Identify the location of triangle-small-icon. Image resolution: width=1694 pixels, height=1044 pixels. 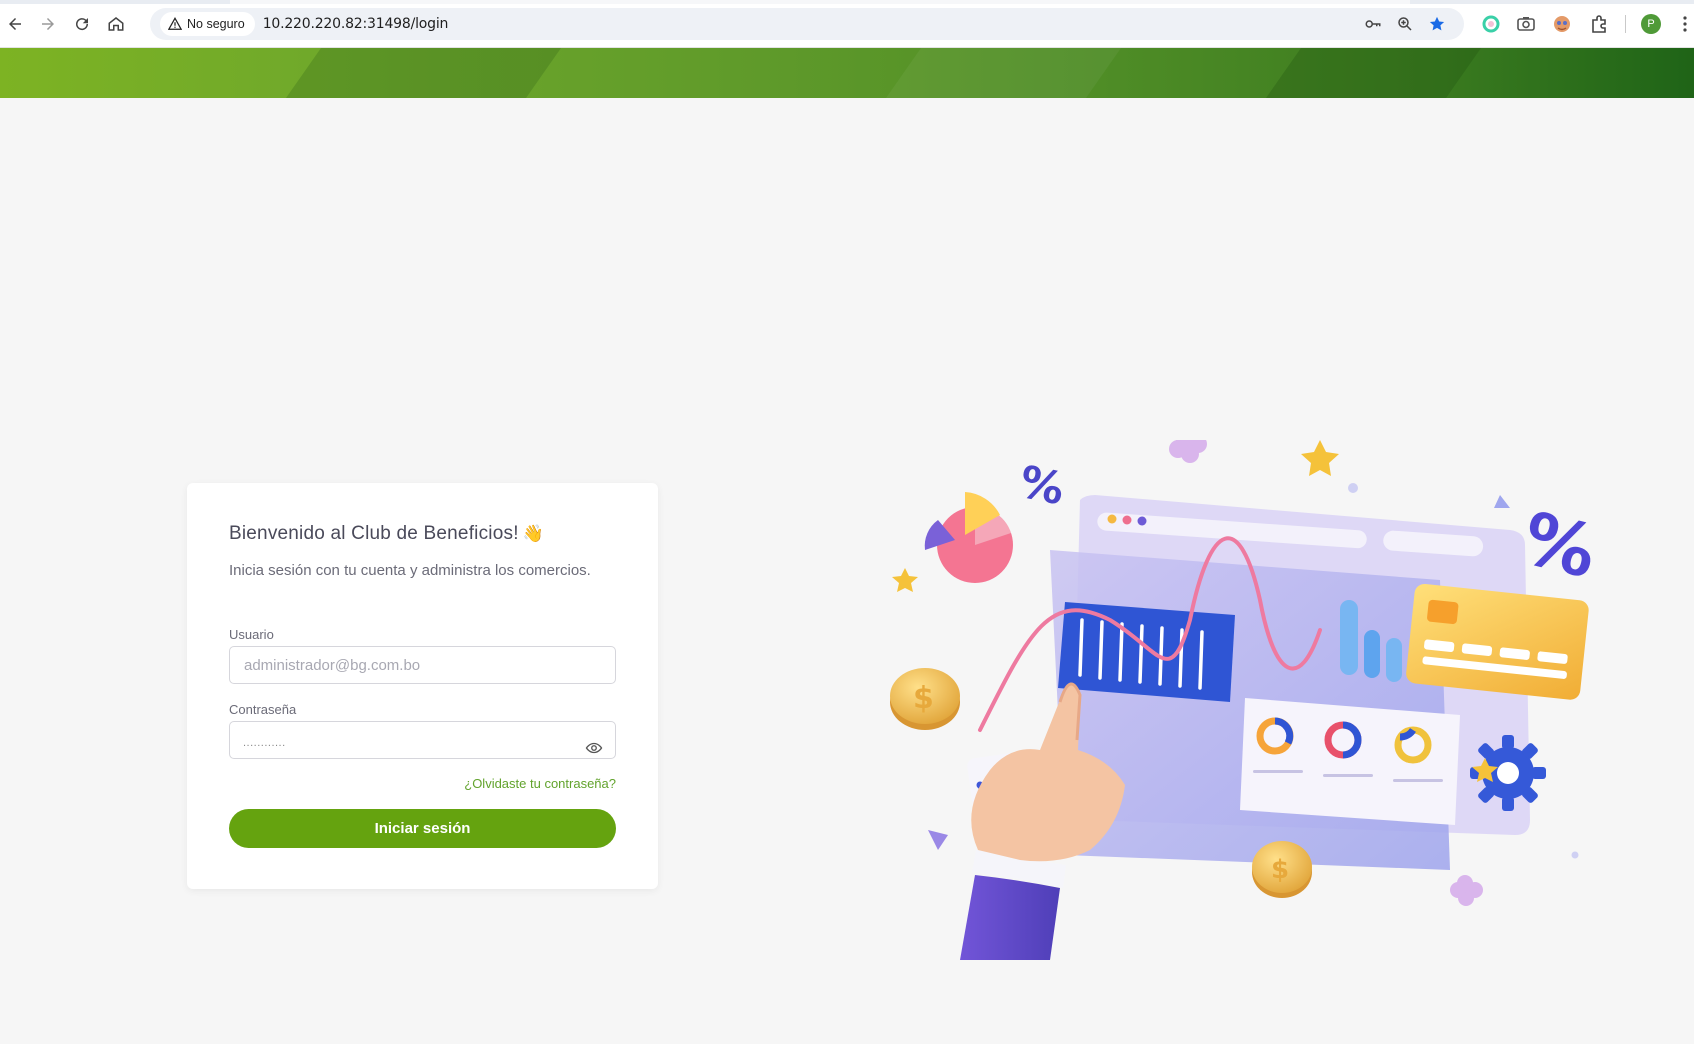
(1502, 501).